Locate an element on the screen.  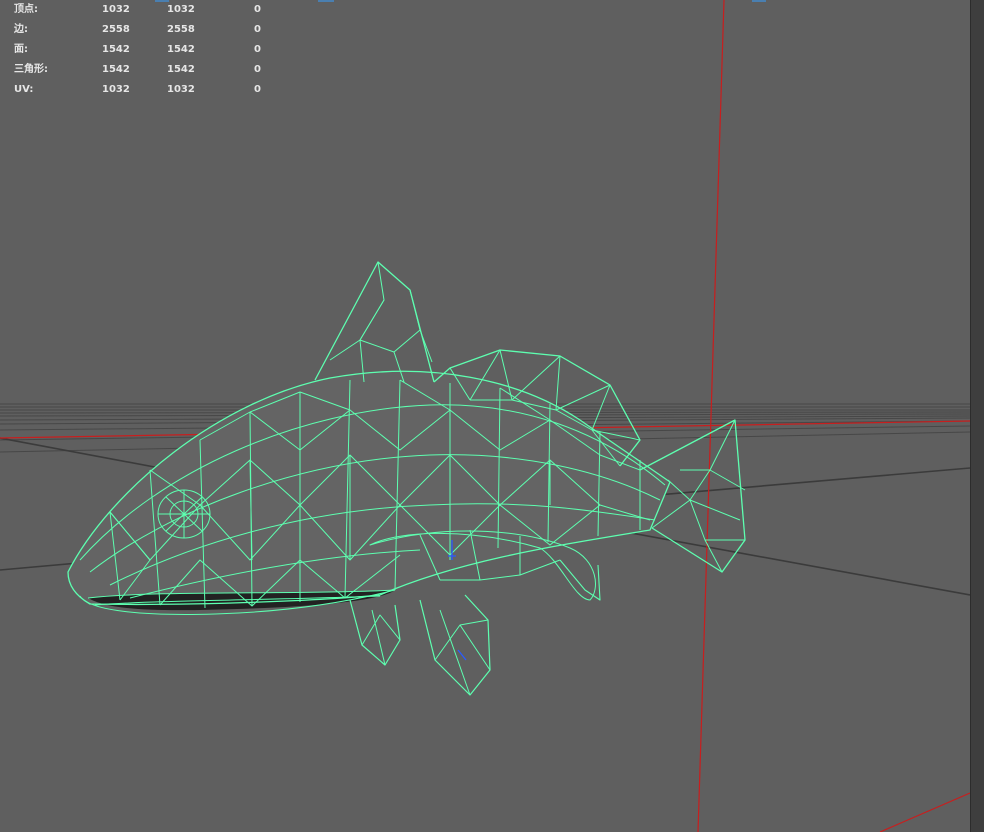
hud-label: 顶点: is located at coordinates (26, 9).